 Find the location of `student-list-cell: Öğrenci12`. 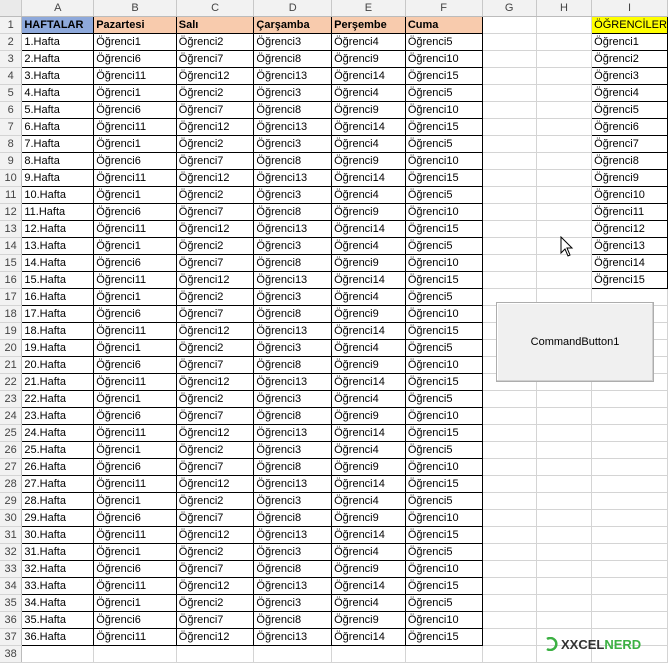

student-list-cell: Öğrenci12 is located at coordinates (629, 229).